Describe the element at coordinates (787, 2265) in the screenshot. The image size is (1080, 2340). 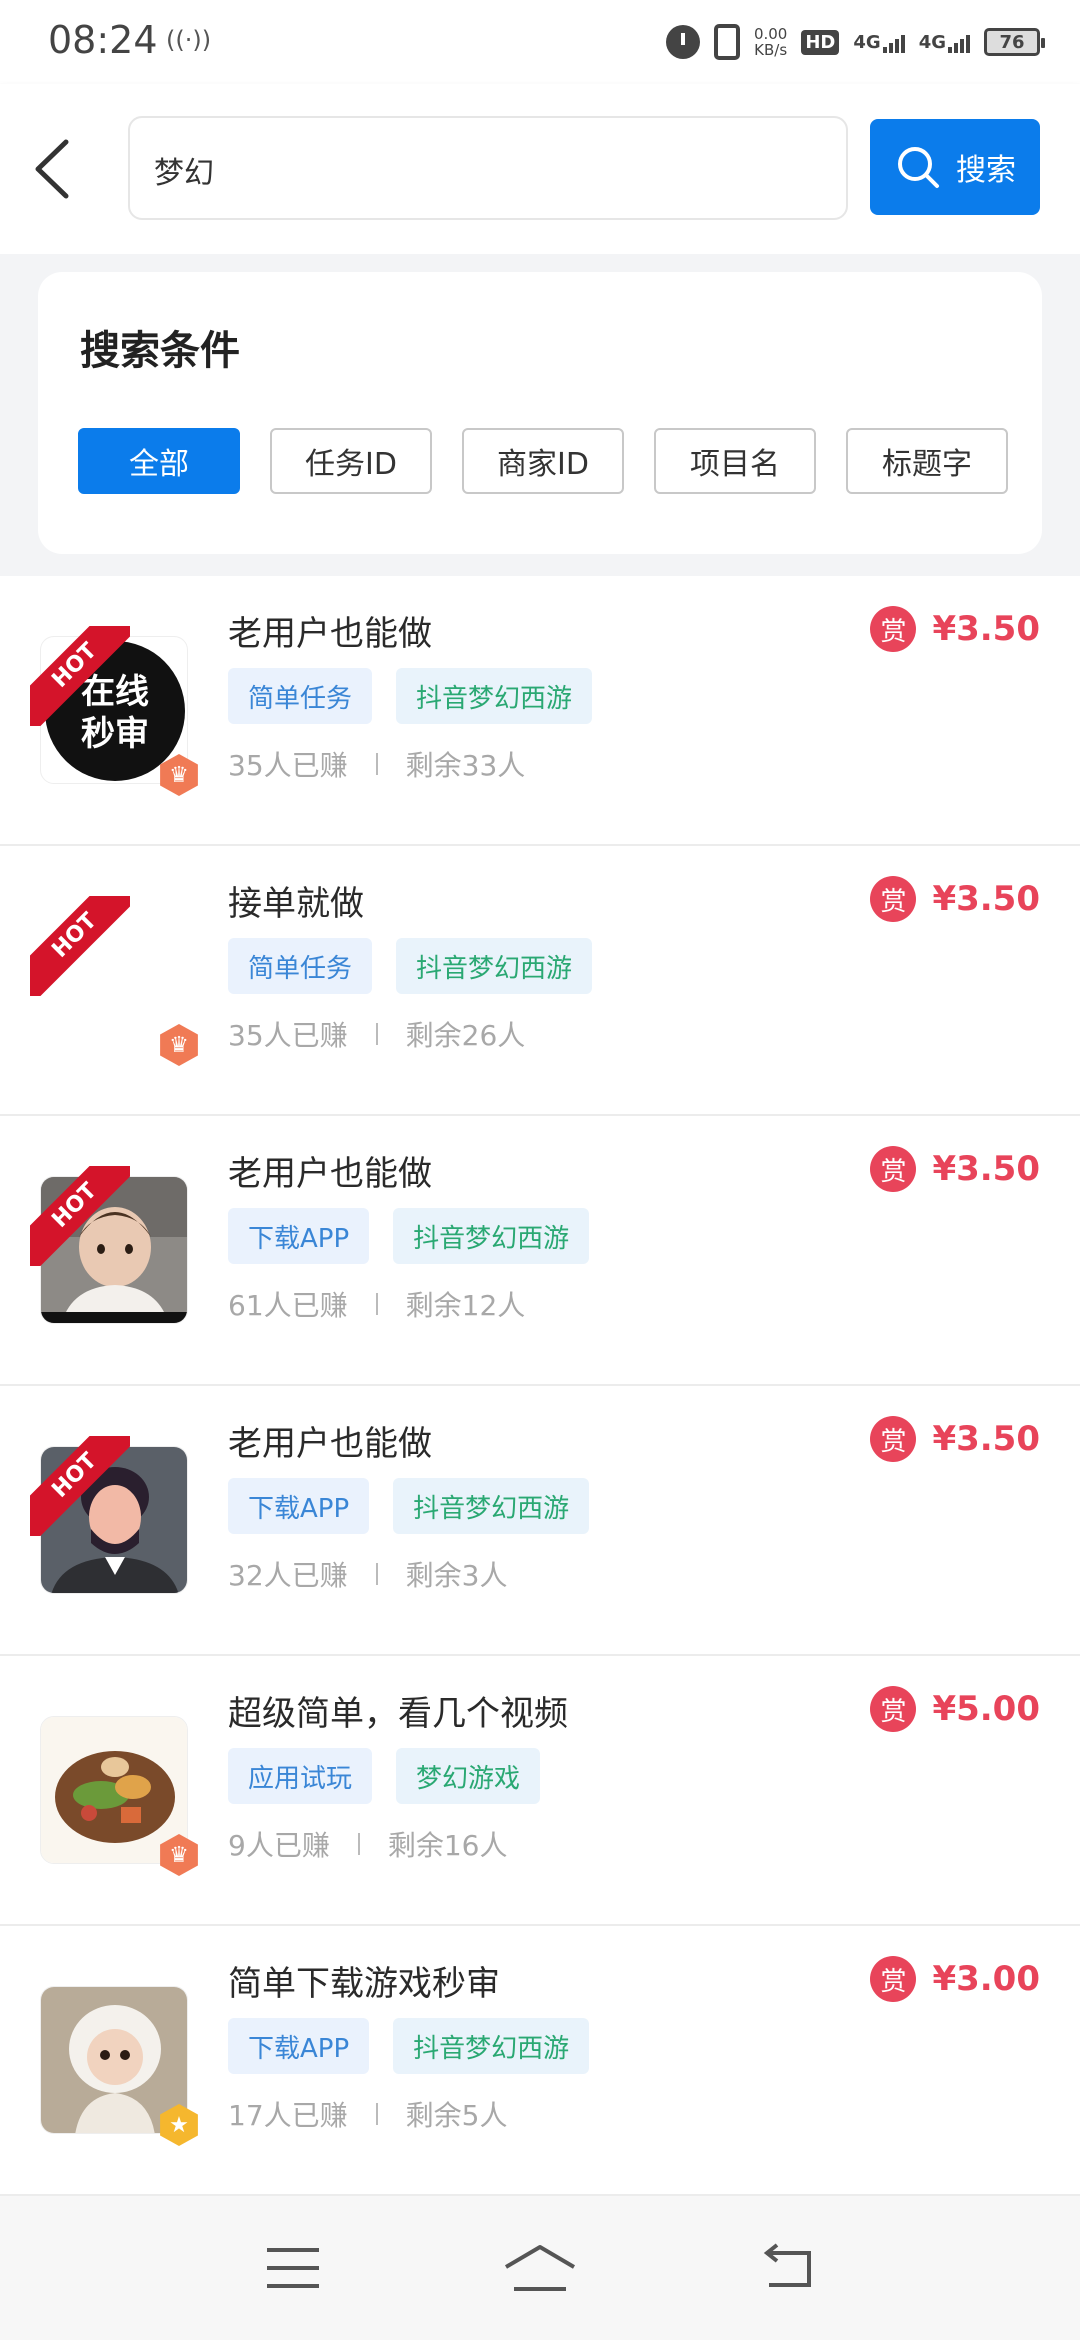
I see `return-icon` at that location.